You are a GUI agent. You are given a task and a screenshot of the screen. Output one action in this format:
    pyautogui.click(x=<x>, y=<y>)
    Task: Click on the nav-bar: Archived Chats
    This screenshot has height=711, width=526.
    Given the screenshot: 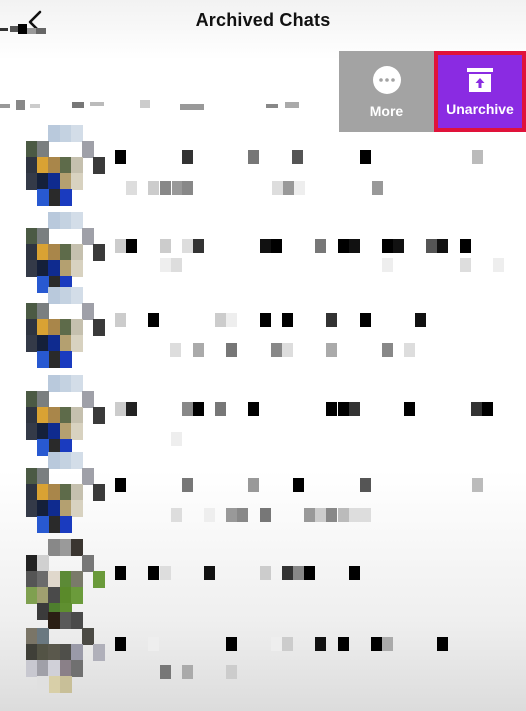 What is the action you would take?
    pyautogui.click(x=263, y=22)
    